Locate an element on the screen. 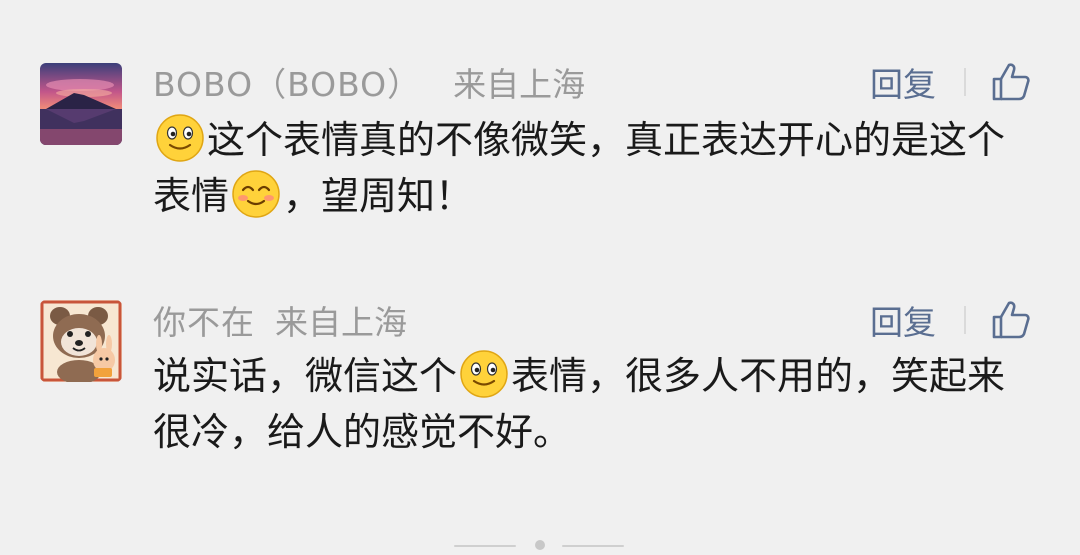  mountain-sunset-avatar-icon is located at coordinates (81, 104).